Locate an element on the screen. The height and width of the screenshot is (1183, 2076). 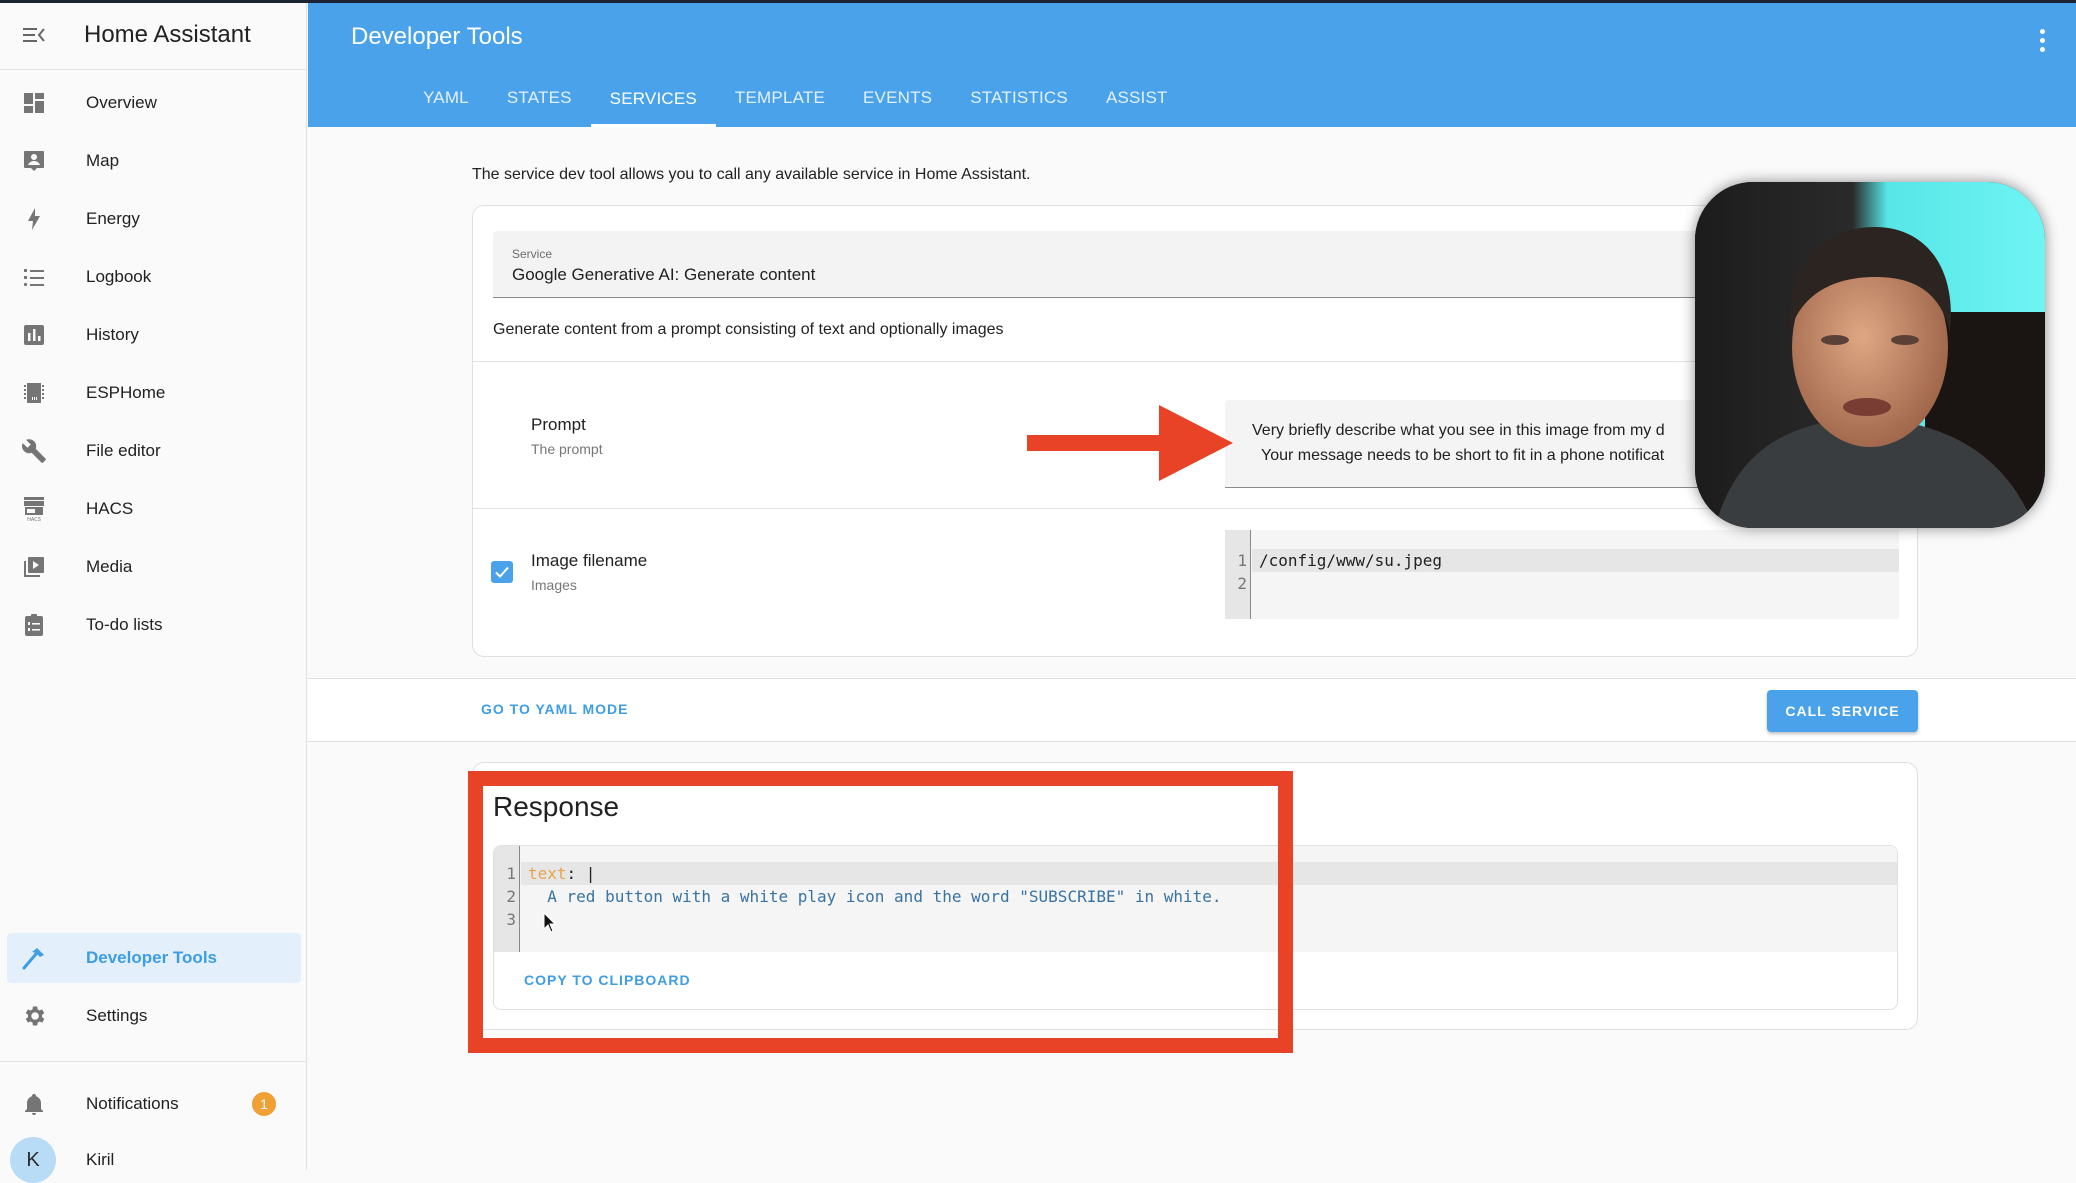
divider is located at coordinates (1195, 508).